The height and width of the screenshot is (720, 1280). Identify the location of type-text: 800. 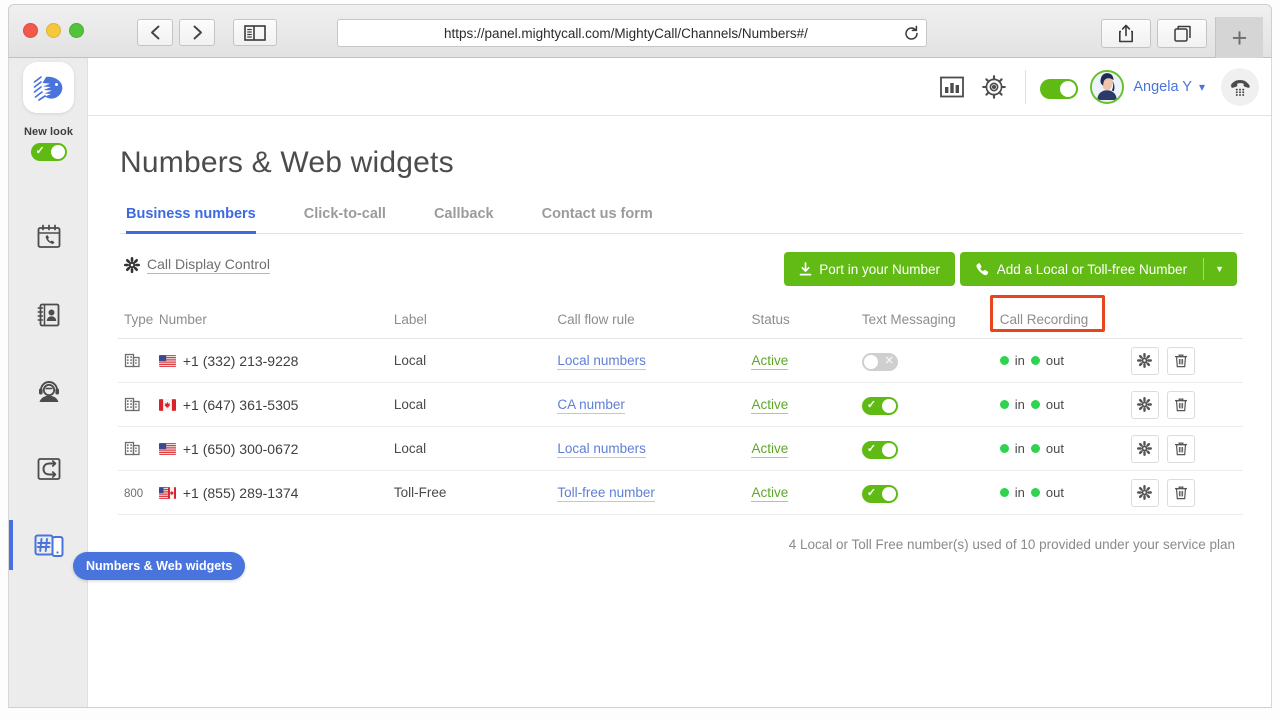
(134, 494).